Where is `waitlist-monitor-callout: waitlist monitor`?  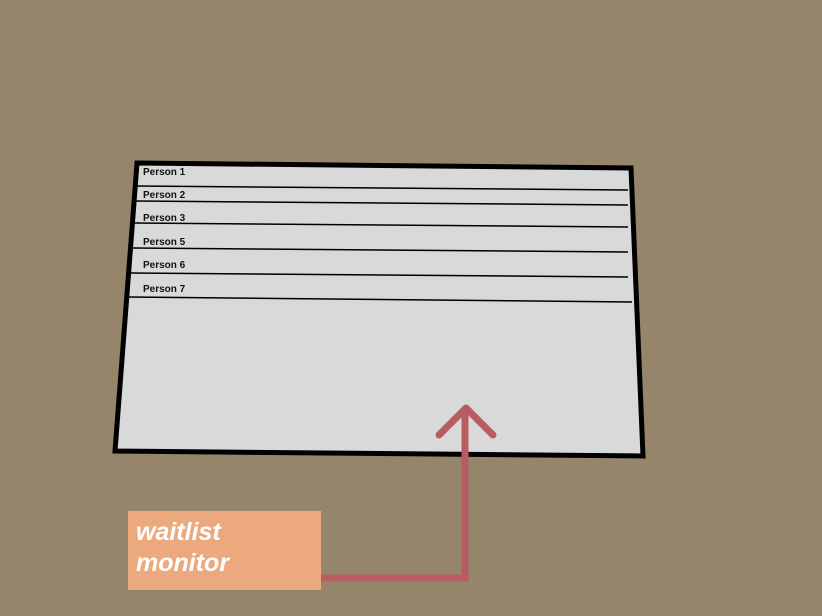 waitlist-monitor-callout: waitlist monitor is located at coordinates (224, 550).